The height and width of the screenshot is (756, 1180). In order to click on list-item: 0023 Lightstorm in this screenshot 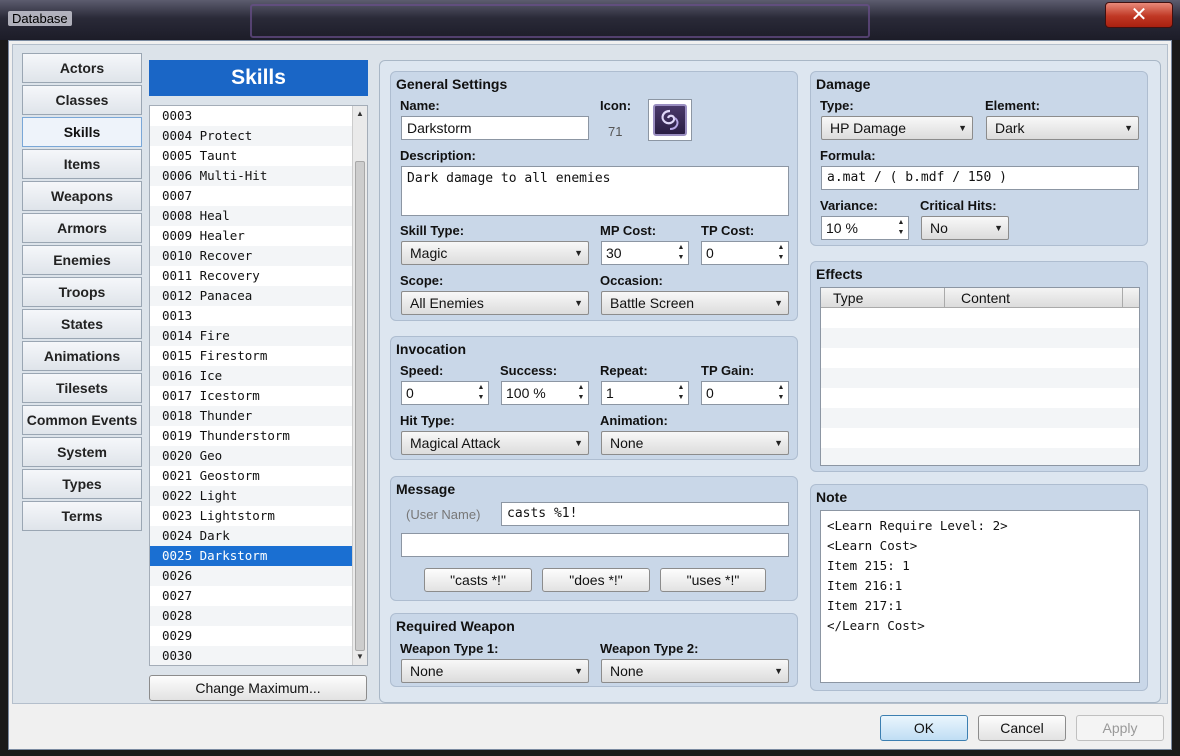, I will do `click(258, 516)`.